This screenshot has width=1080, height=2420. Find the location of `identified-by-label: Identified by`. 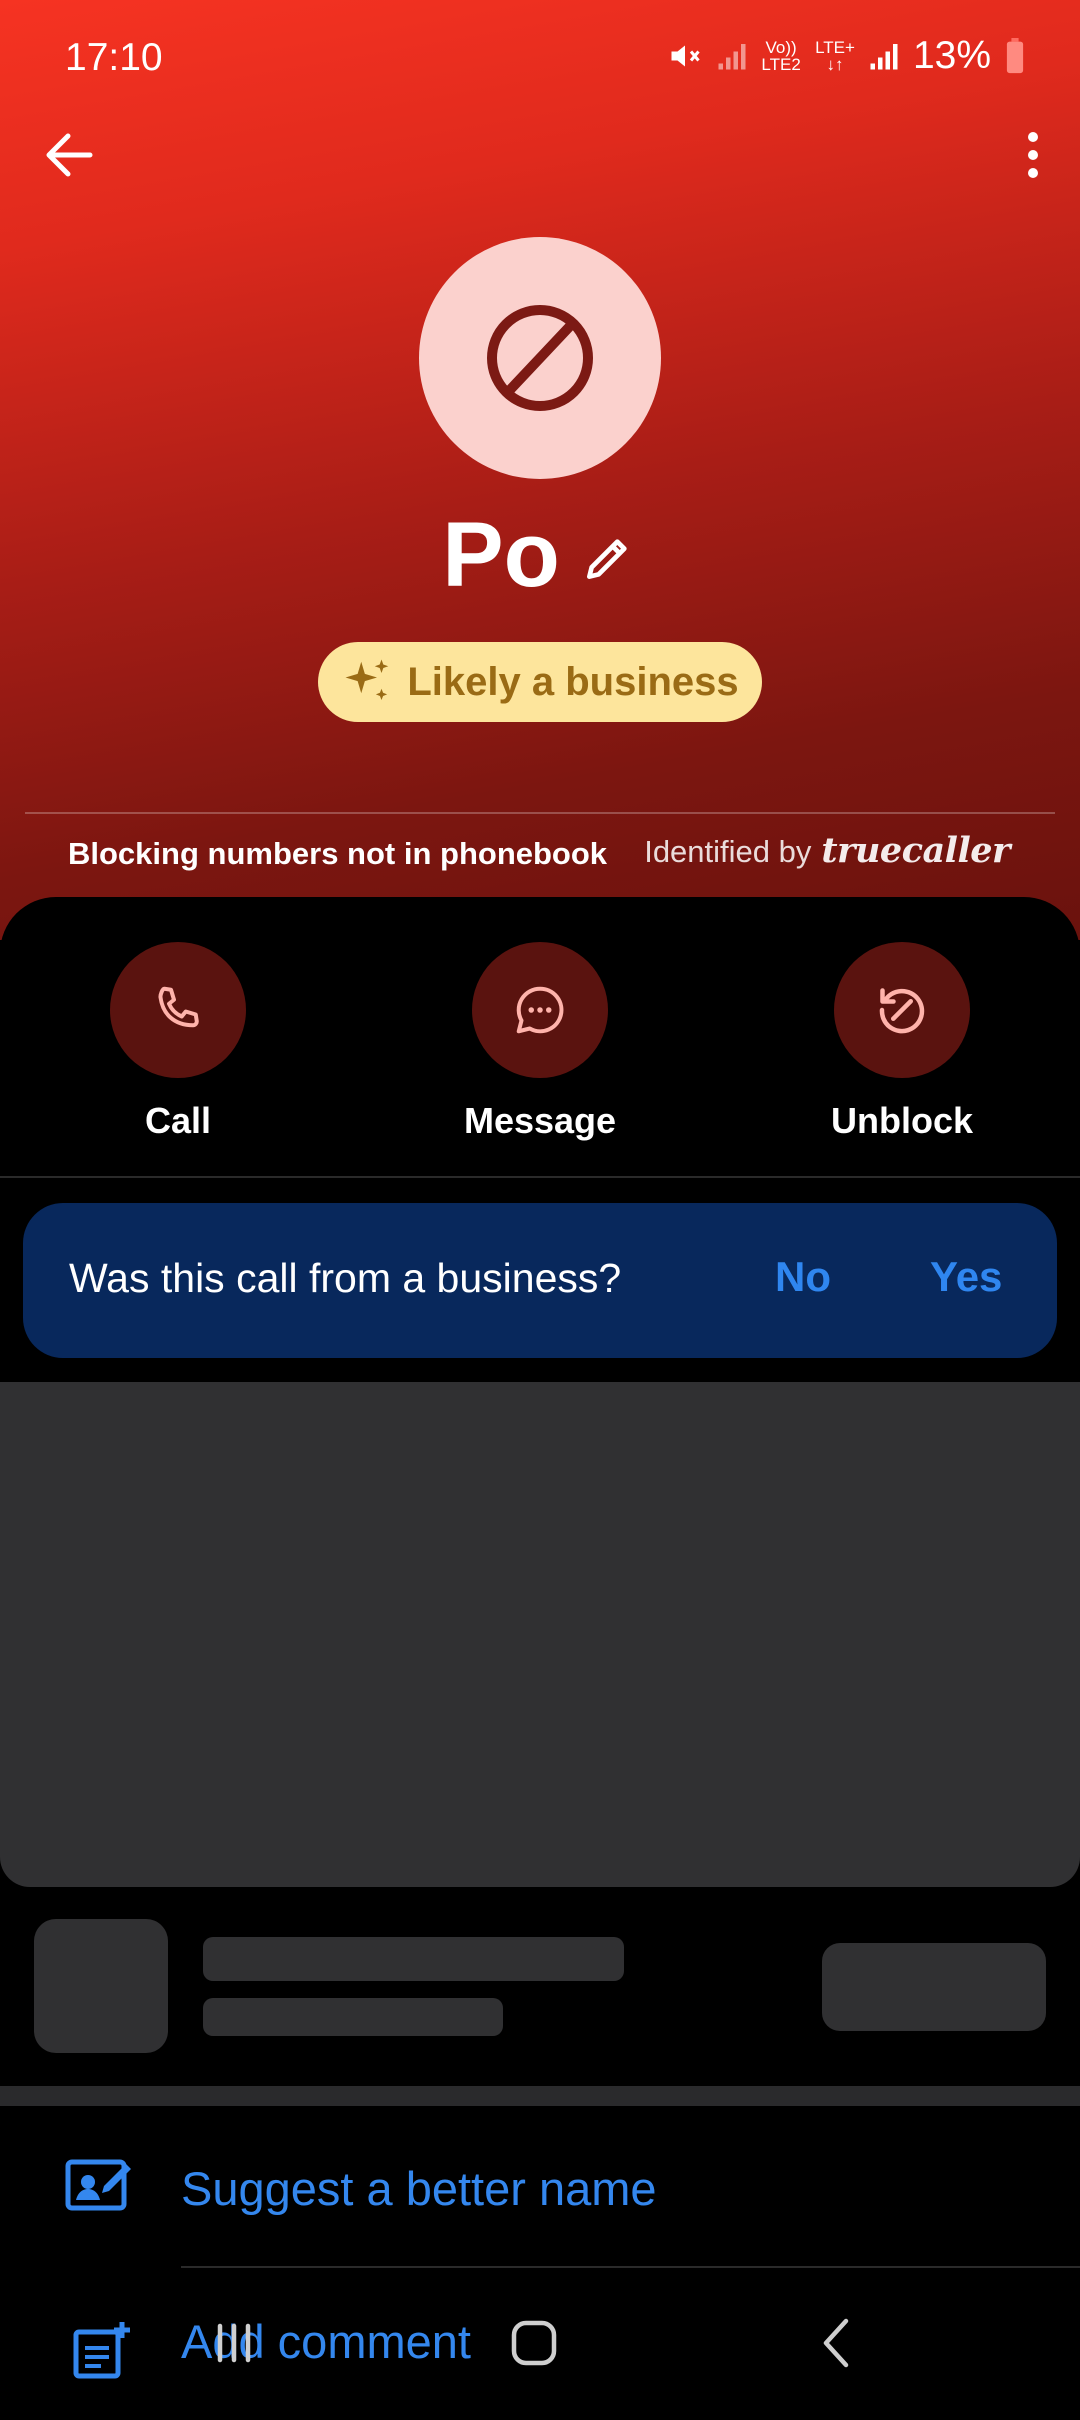

identified-by-label: Identified by is located at coordinates (728, 851).